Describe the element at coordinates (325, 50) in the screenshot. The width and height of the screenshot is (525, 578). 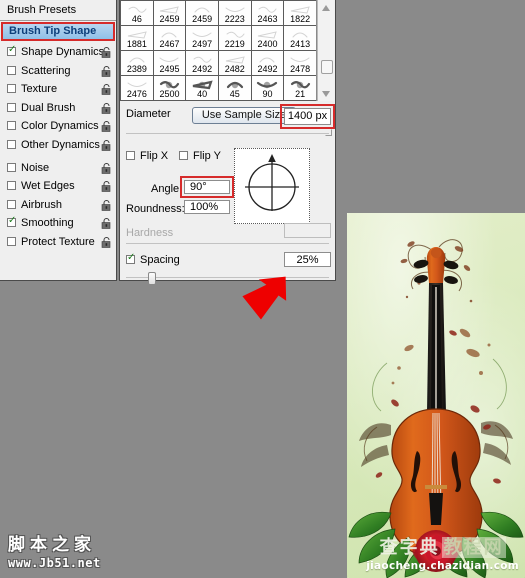
I see `brush-grid-scrollbar` at that location.